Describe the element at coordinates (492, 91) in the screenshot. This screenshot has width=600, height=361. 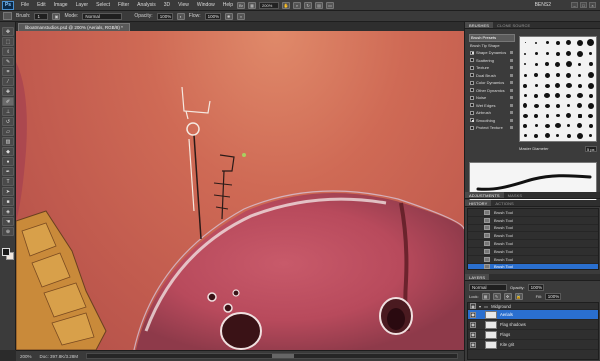
I see `brush-option-other-dynamics: Other Dynamics` at that location.